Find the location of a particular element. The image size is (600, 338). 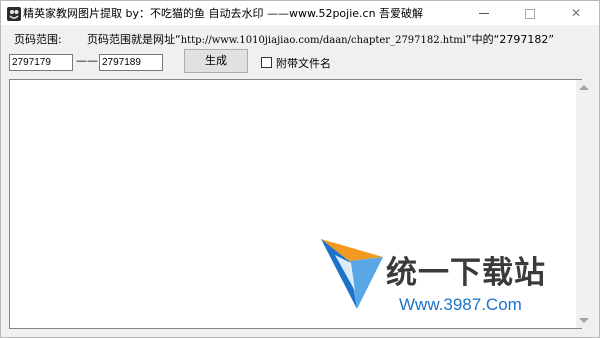

minimize-button is located at coordinates (484, 13).